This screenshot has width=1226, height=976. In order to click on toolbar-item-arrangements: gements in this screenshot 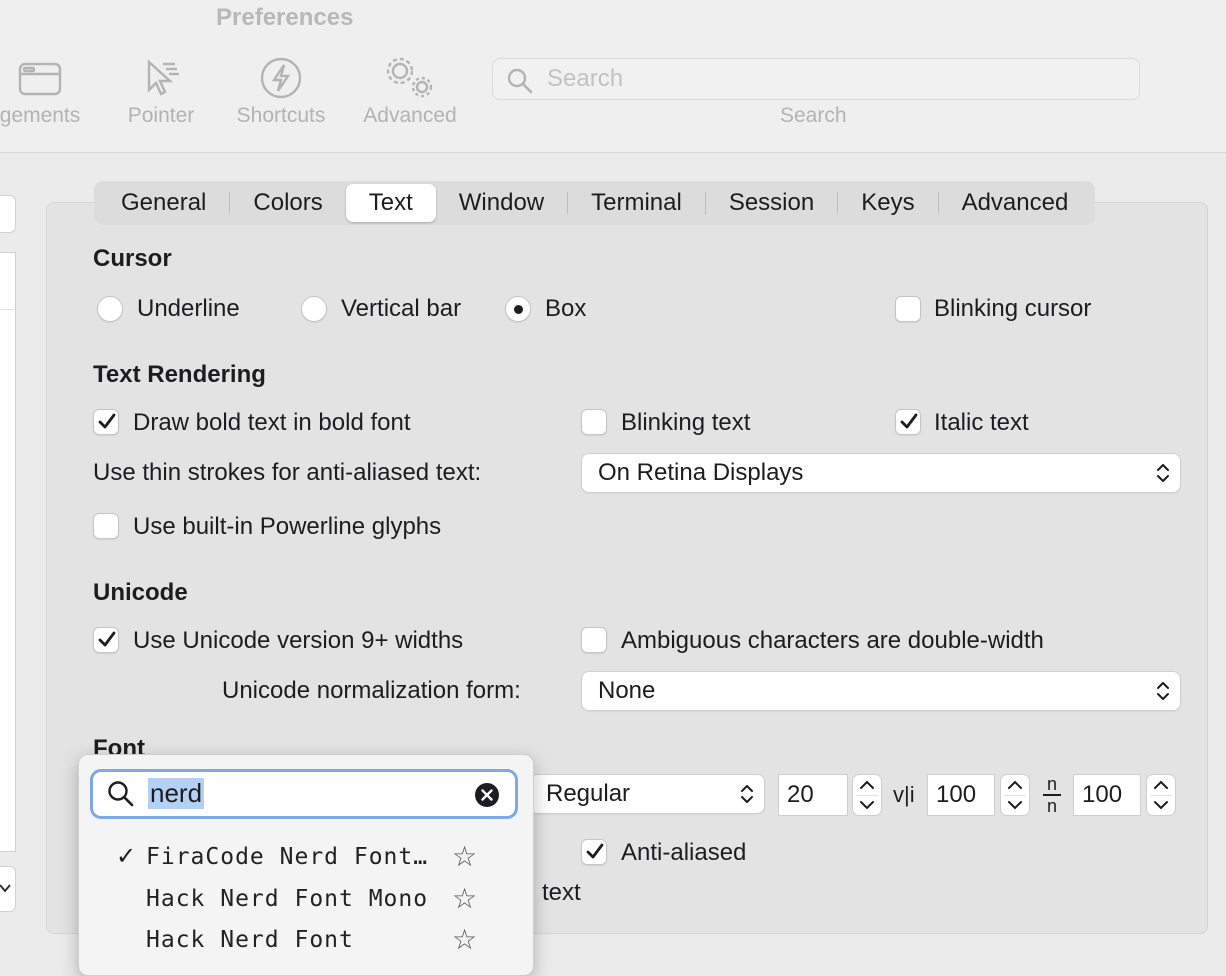, I will do `click(50, 93)`.